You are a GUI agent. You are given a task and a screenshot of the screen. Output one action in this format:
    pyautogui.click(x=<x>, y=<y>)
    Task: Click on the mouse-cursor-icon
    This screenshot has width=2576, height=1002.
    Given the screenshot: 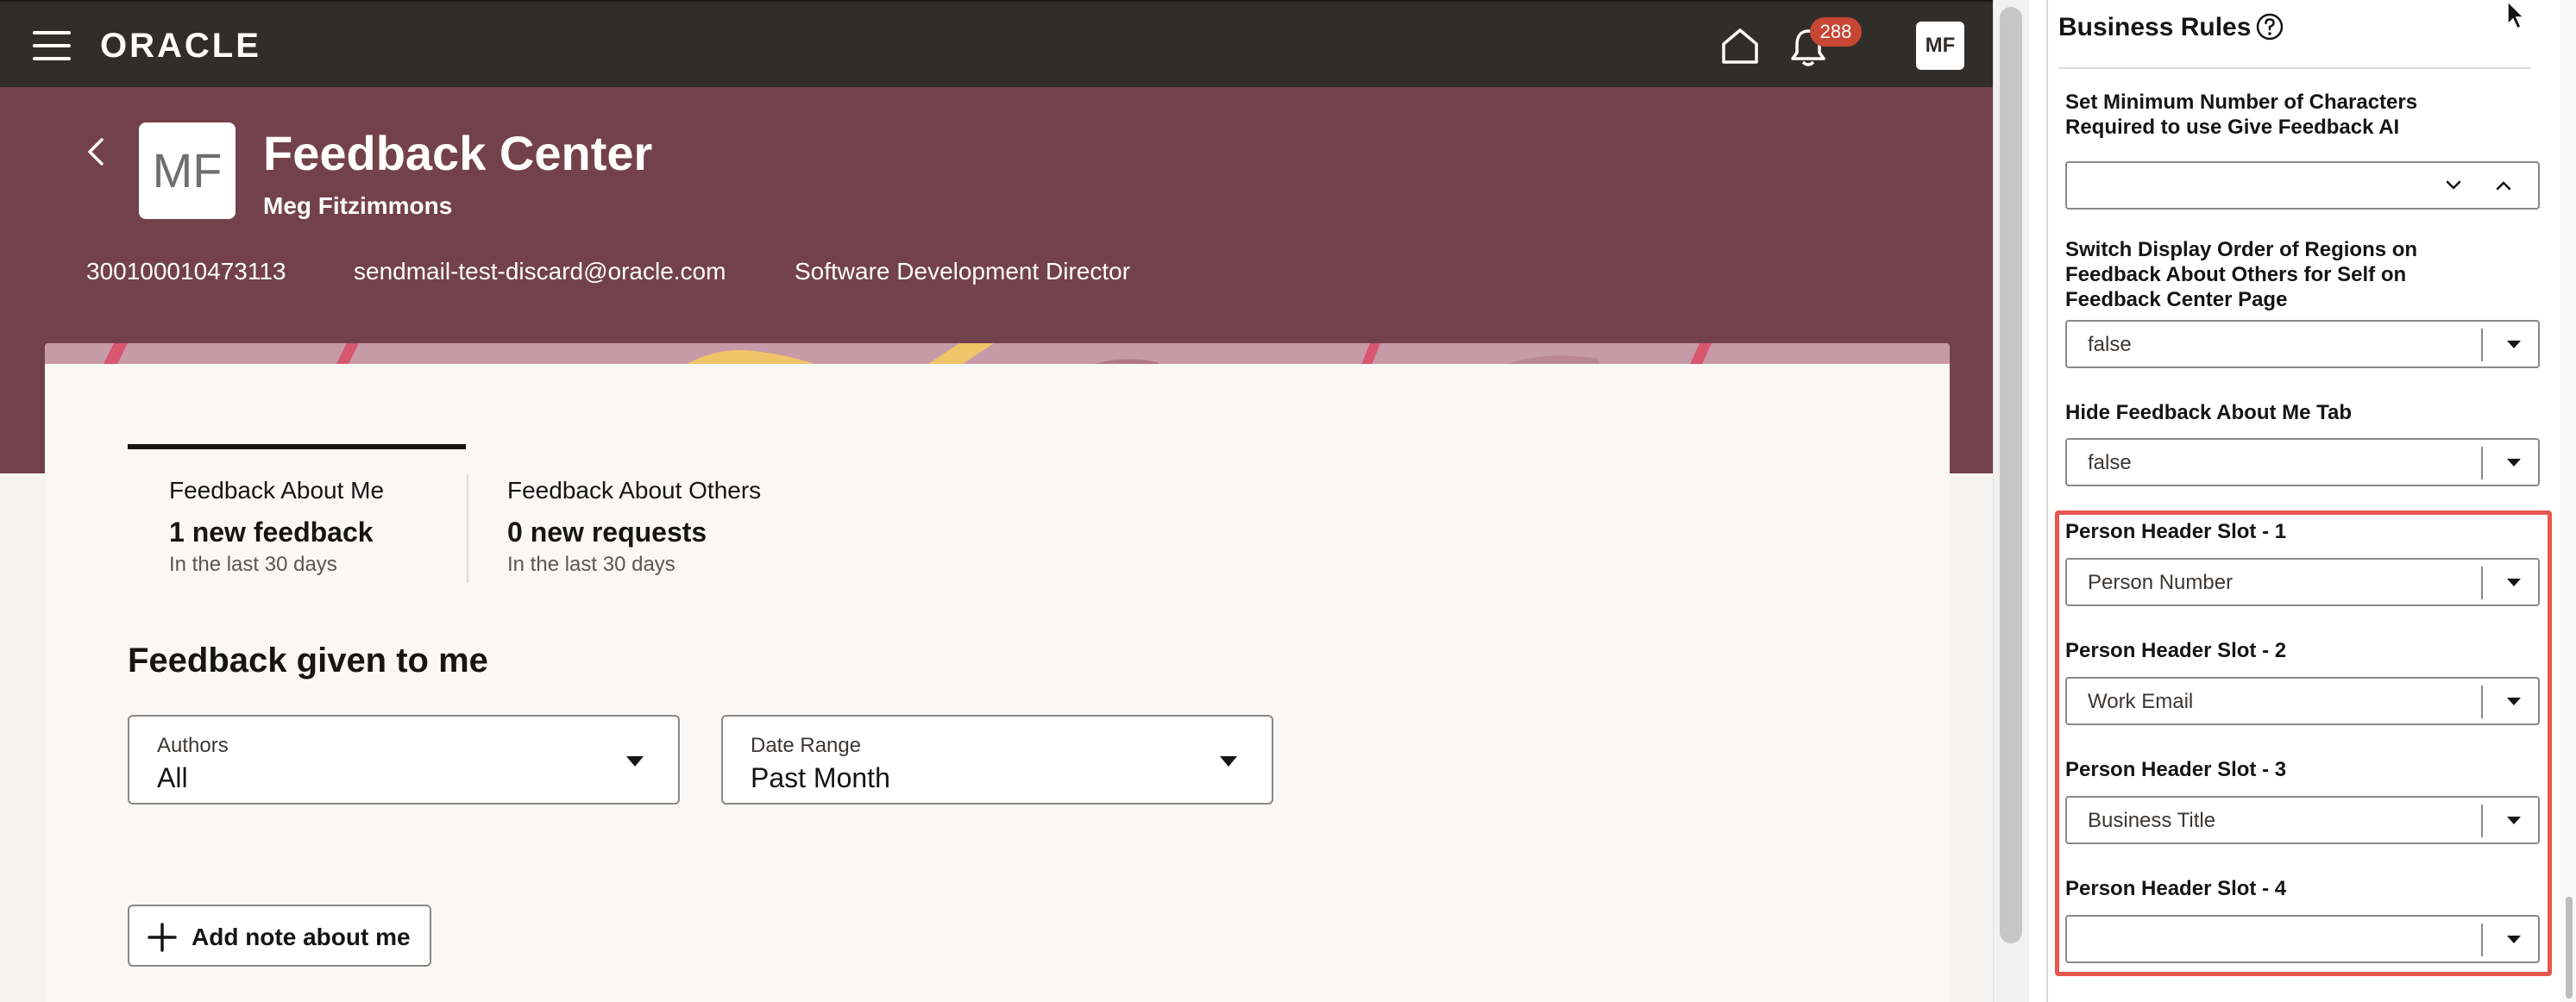 What is the action you would take?
    pyautogui.click(x=2516, y=15)
    